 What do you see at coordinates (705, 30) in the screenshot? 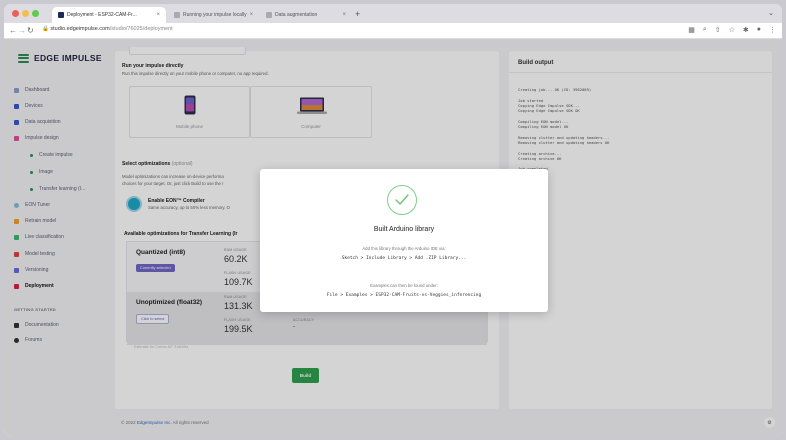
I see `zoom-icon: ⌕` at bounding box center [705, 30].